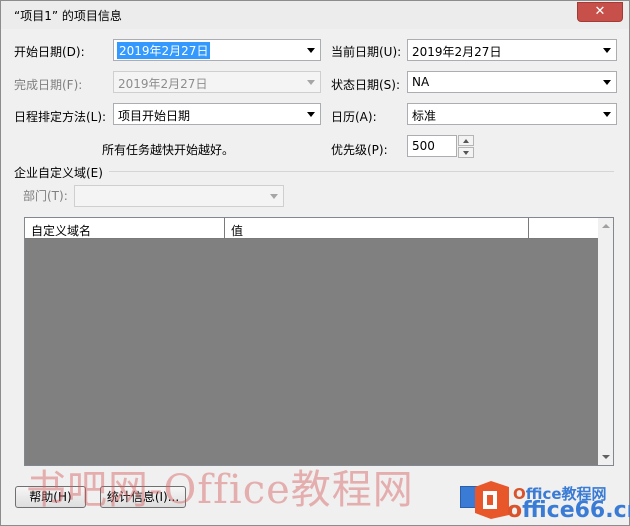 The image size is (630, 526). I want to click on section-divider, so click(361, 171).